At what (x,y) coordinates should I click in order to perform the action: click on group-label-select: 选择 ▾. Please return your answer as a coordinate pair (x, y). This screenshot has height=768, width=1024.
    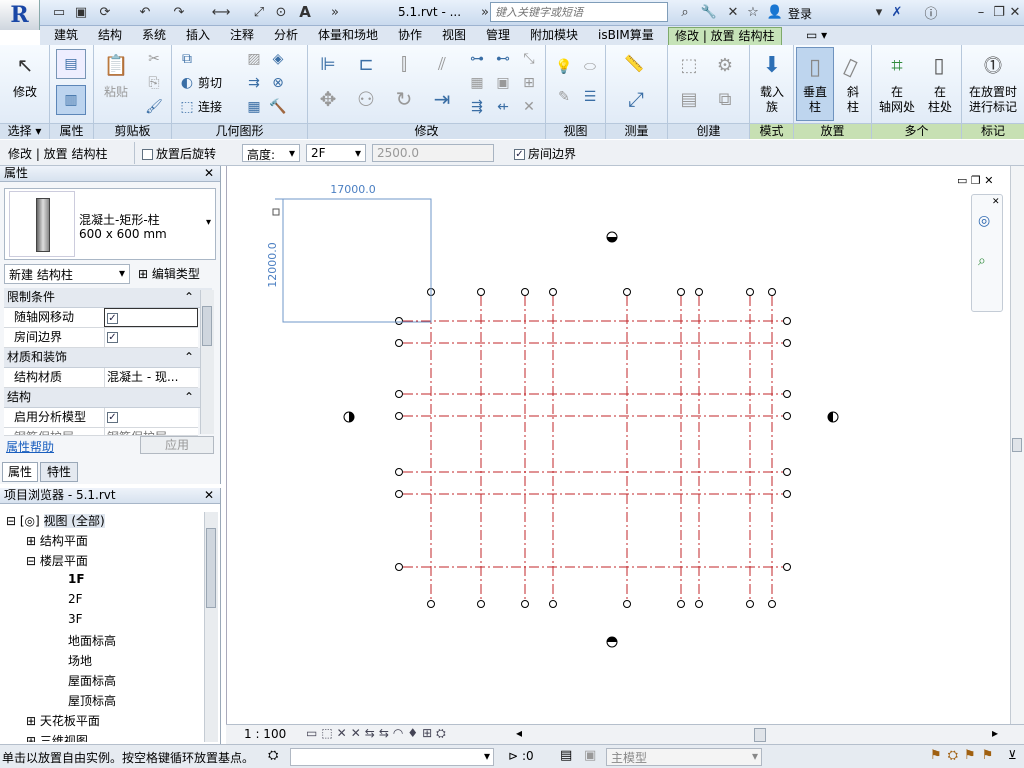
    Looking at the image, I should click on (24, 131).